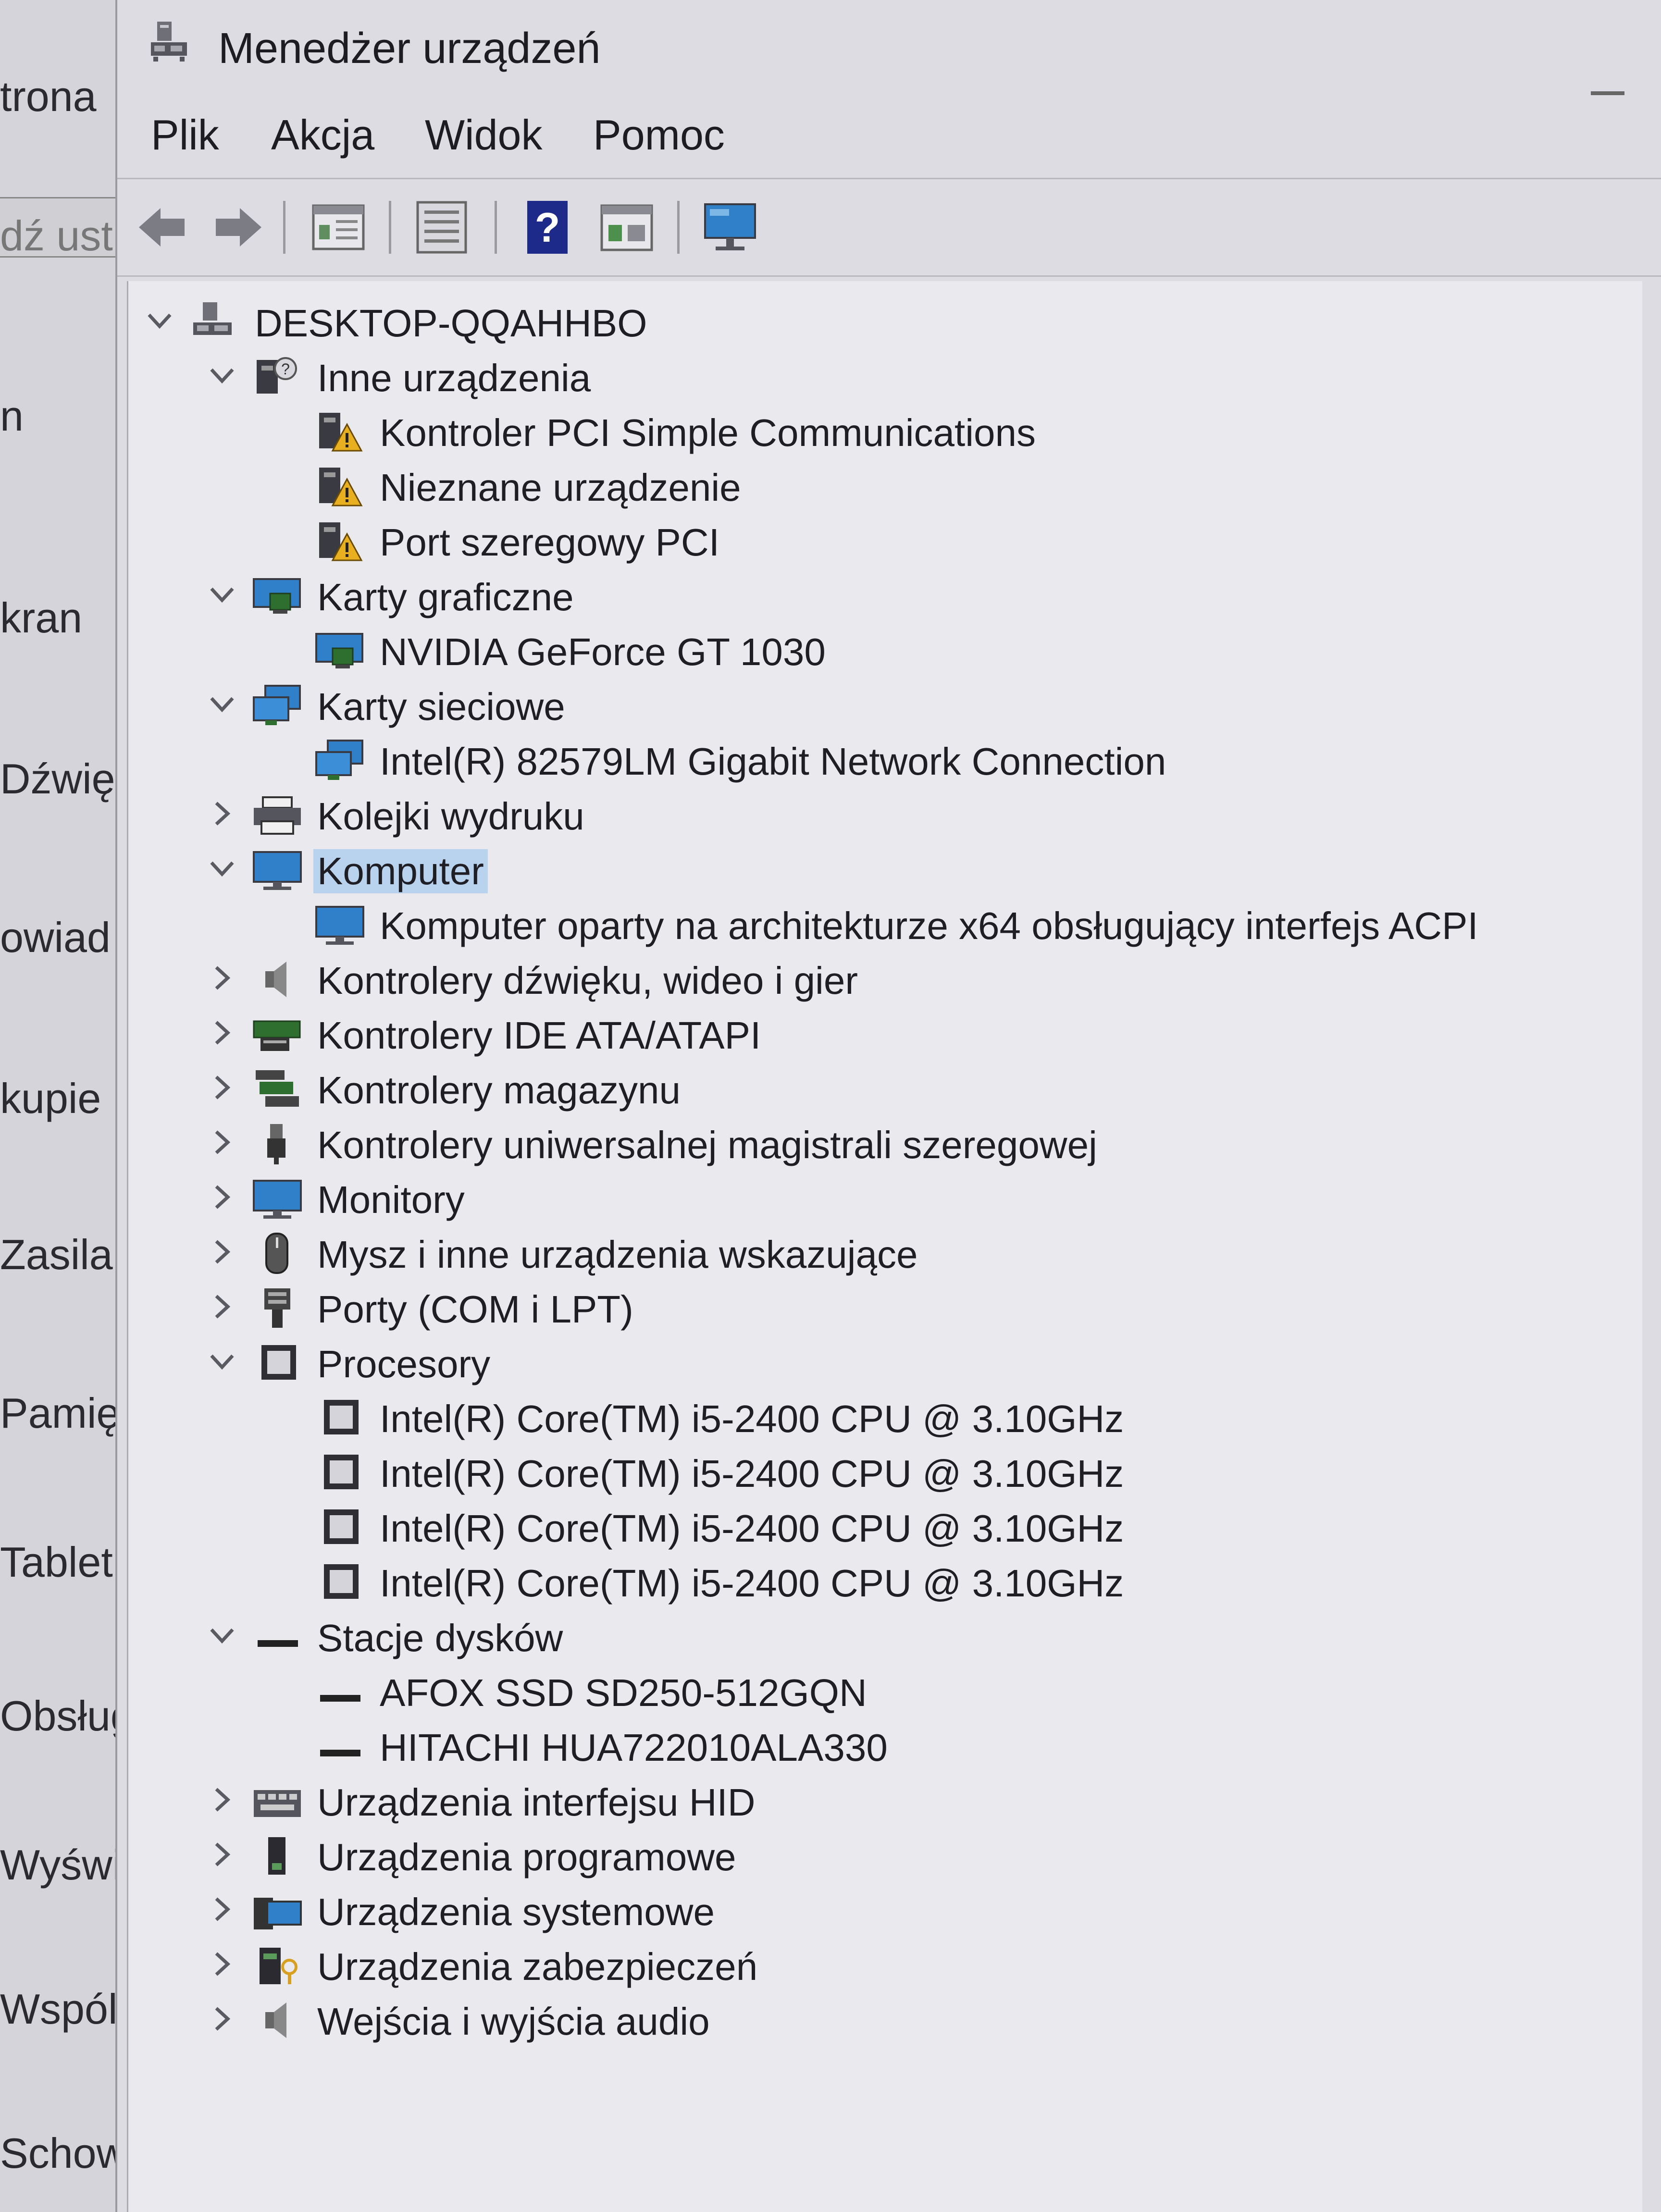  What do you see at coordinates (322, 135) in the screenshot?
I see `menu-akcja: Akcja` at bounding box center [322, 135].